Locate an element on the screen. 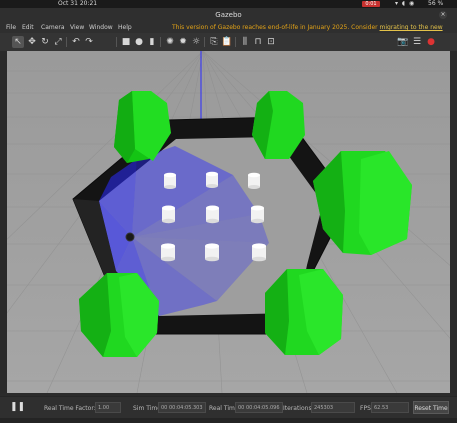 Image resolution: width=457 pixels, height=423 pixels. change-view-icon: ⊡ is located at coordinates (271, 42).